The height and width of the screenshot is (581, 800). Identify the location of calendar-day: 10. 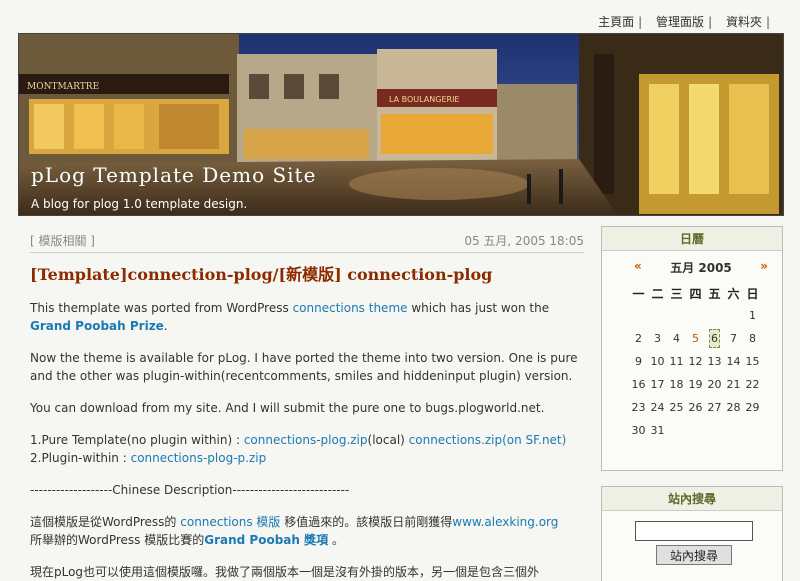
(657, 361).